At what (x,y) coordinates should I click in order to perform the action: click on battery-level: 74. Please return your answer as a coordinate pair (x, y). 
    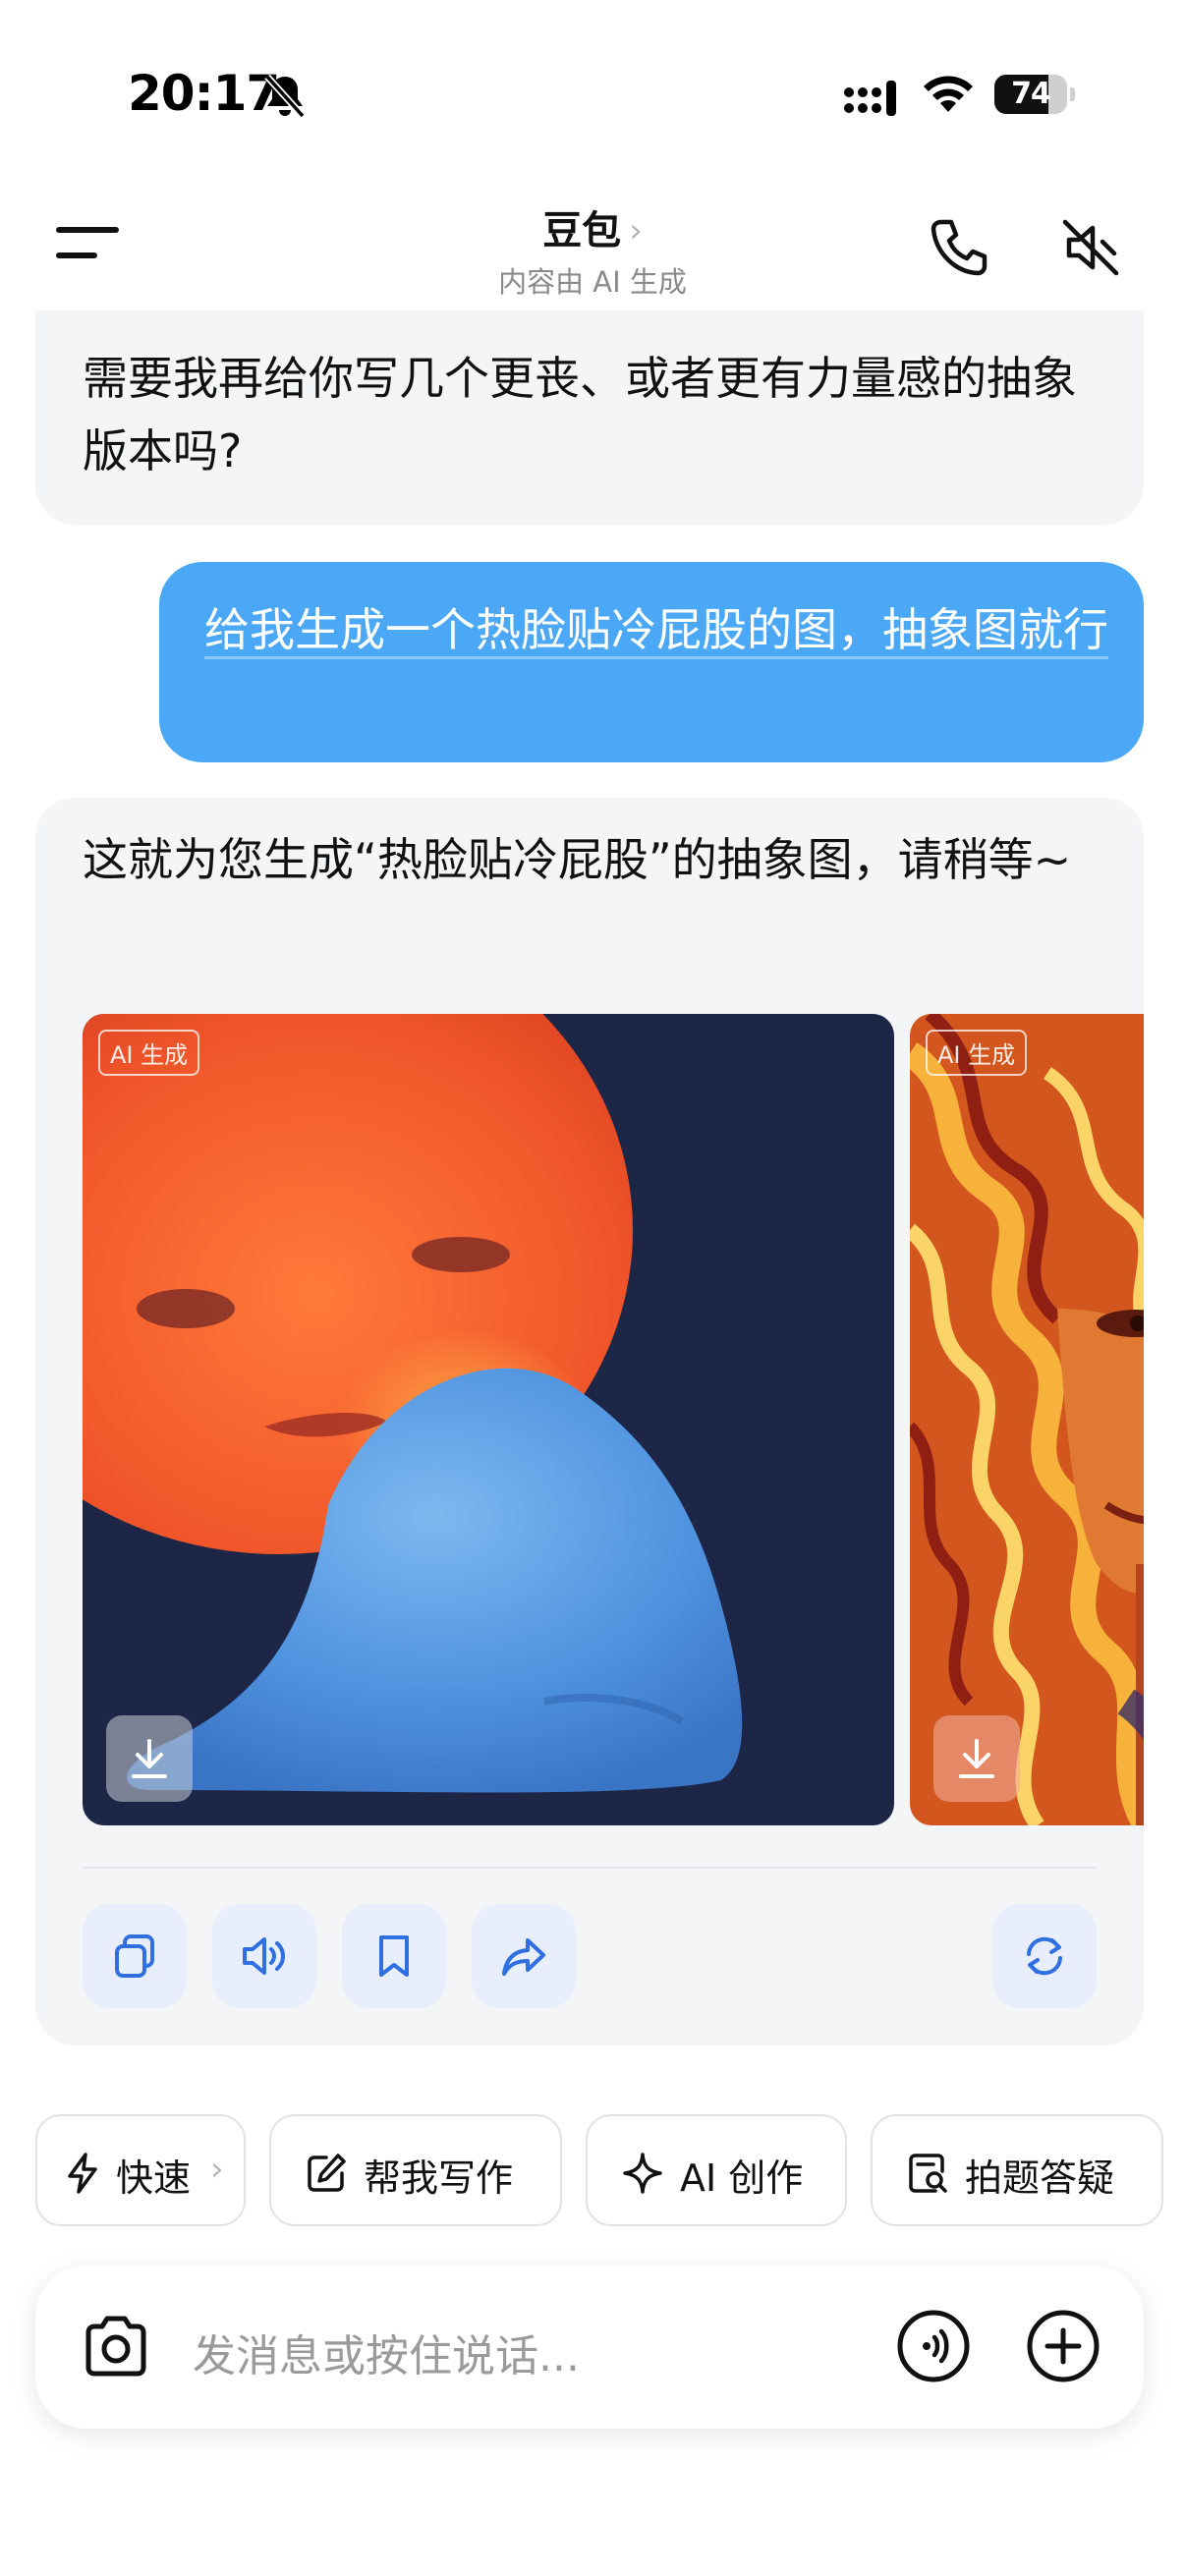
    Looking at the image, I should click on (1031, 94).